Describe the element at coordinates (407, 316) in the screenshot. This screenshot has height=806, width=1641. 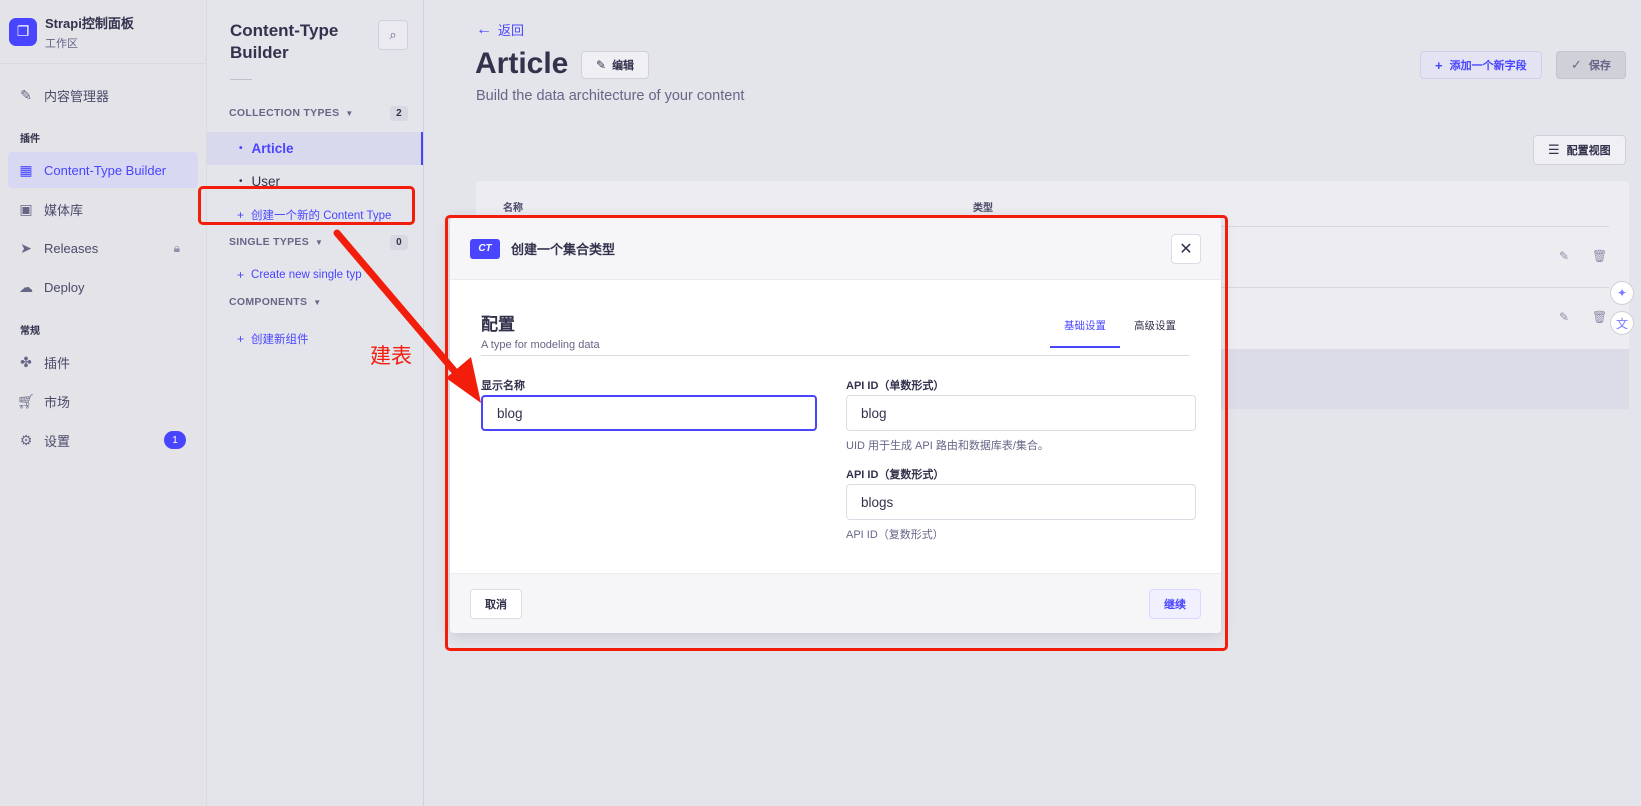
I see `annotation-arrow-icon` at that location.